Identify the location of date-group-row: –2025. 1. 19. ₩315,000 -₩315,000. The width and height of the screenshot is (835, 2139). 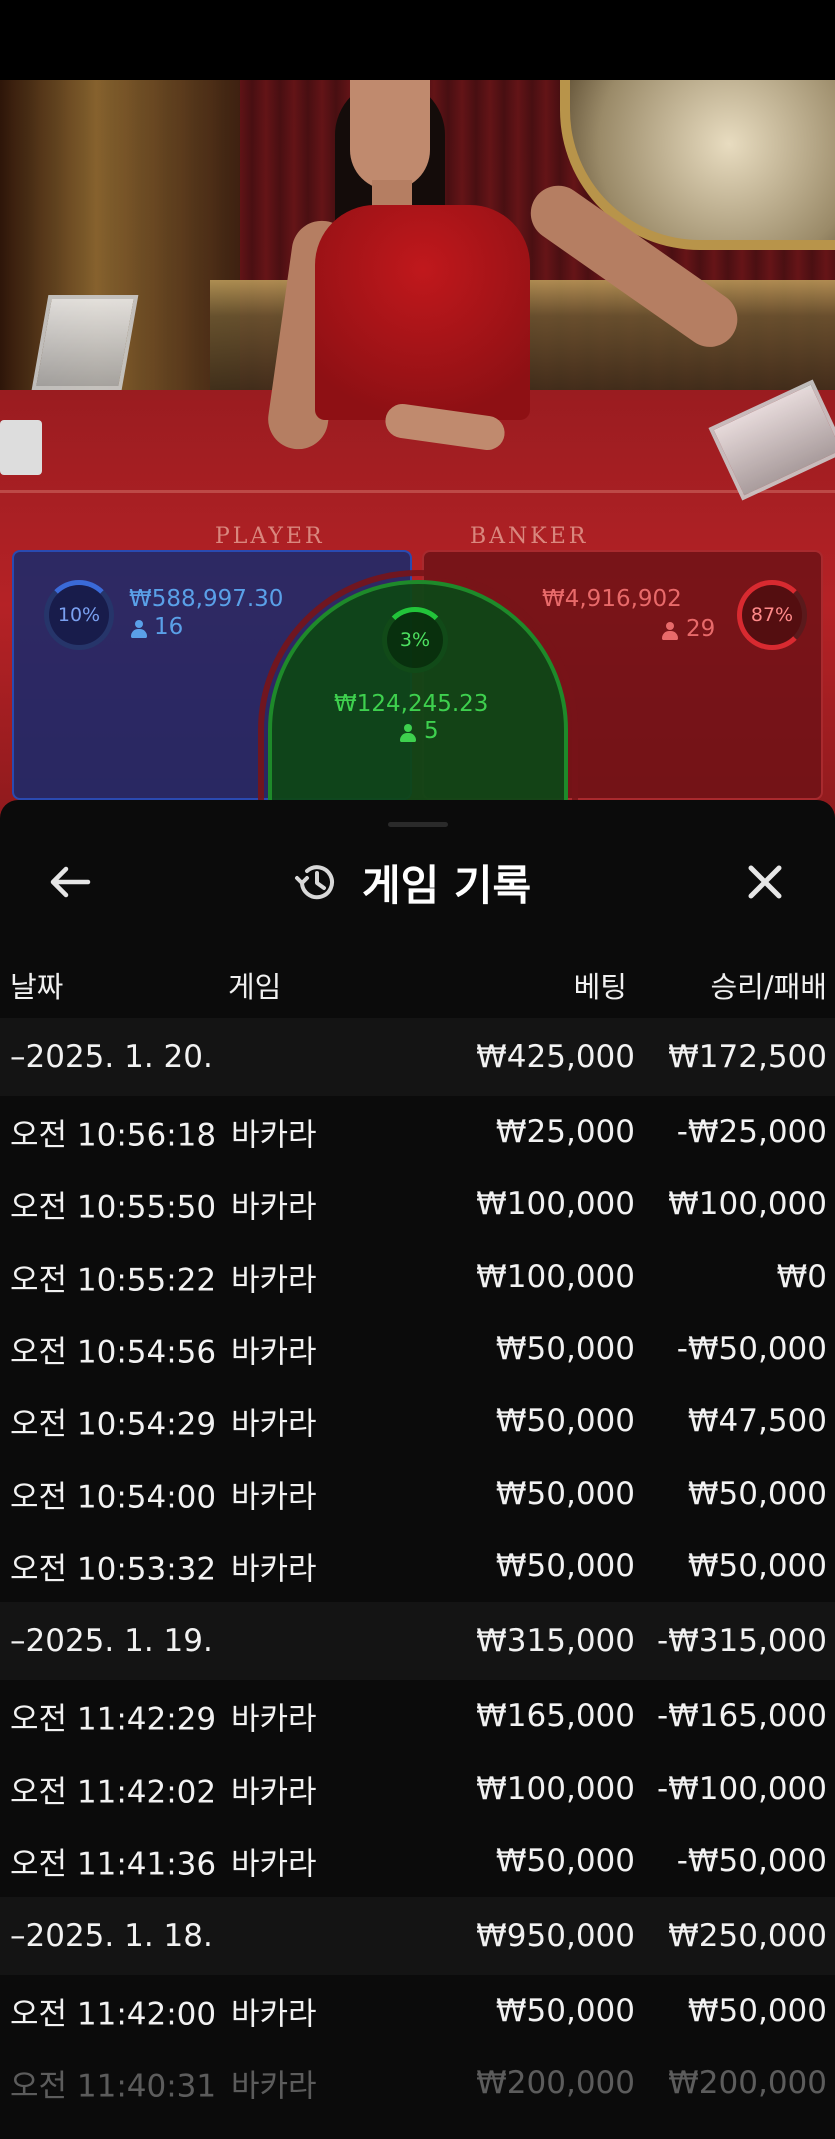
(417, 1641).